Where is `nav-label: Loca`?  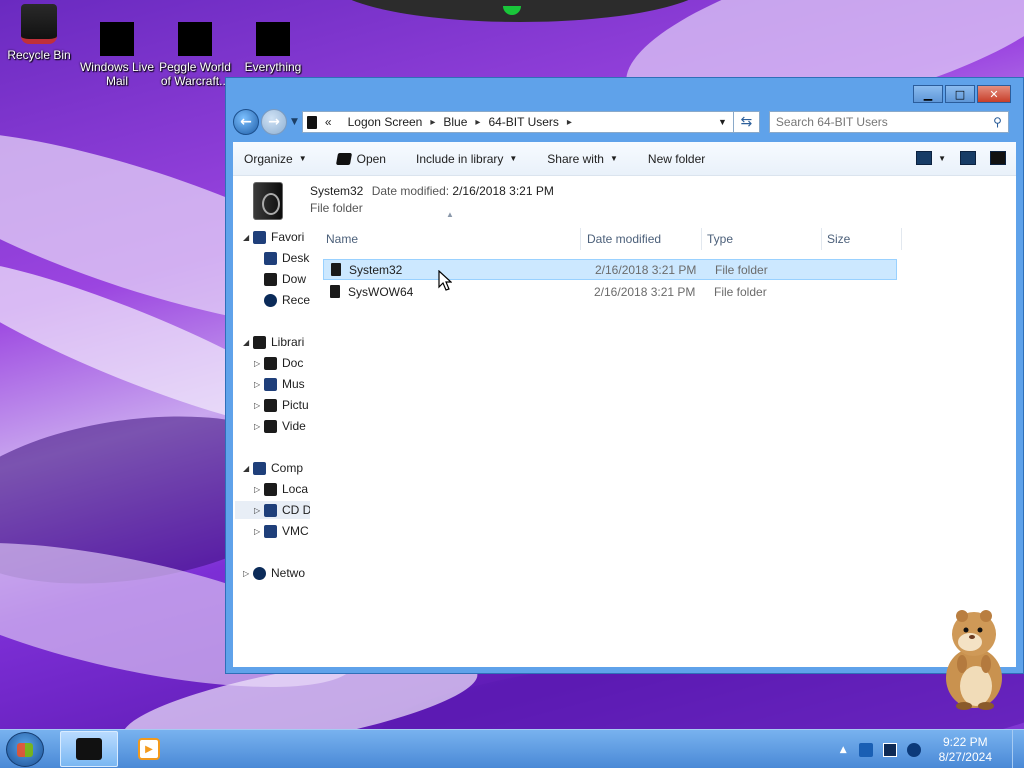 nav-label: Loca is located at coordinates (295, 489).